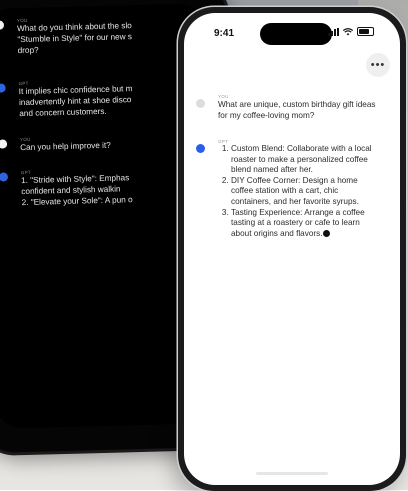  I want to click on more-icon: •••, so click(378, 65).